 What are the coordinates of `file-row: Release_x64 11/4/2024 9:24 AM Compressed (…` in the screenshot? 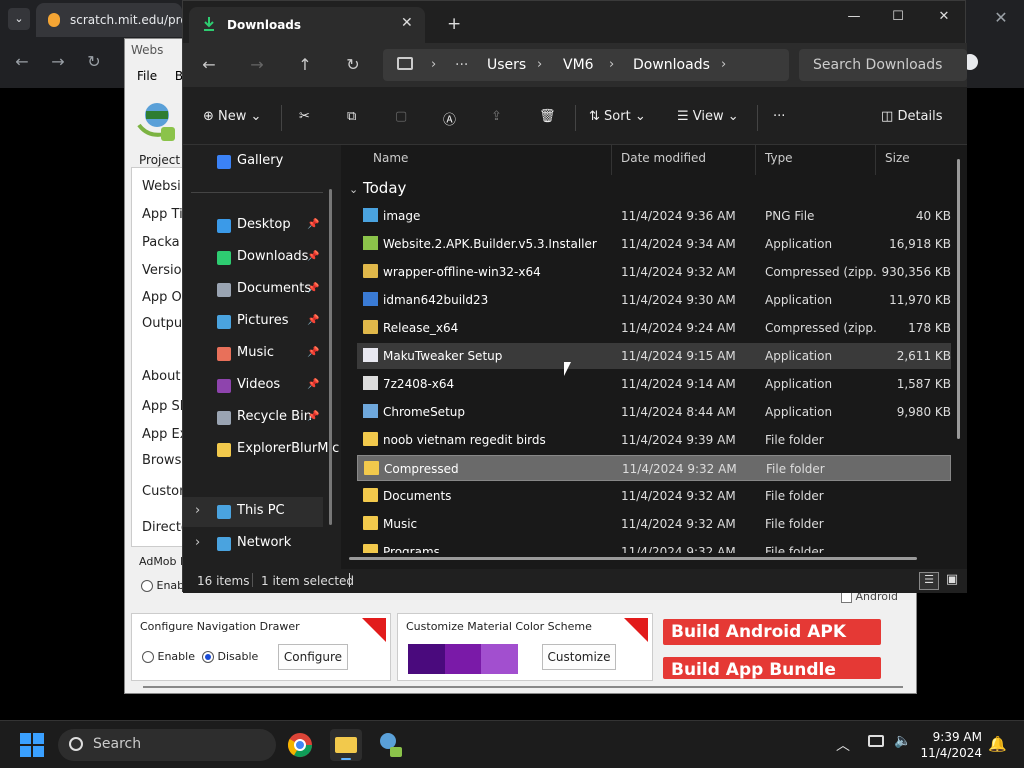 It's located at (654, 328).